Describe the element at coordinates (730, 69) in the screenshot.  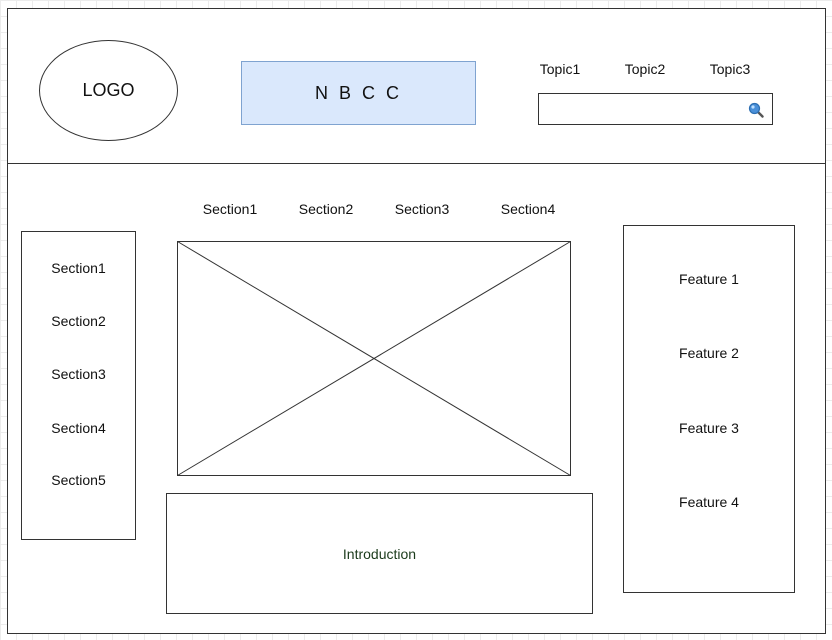
I see `topic-link-3: Topic3` at that location.